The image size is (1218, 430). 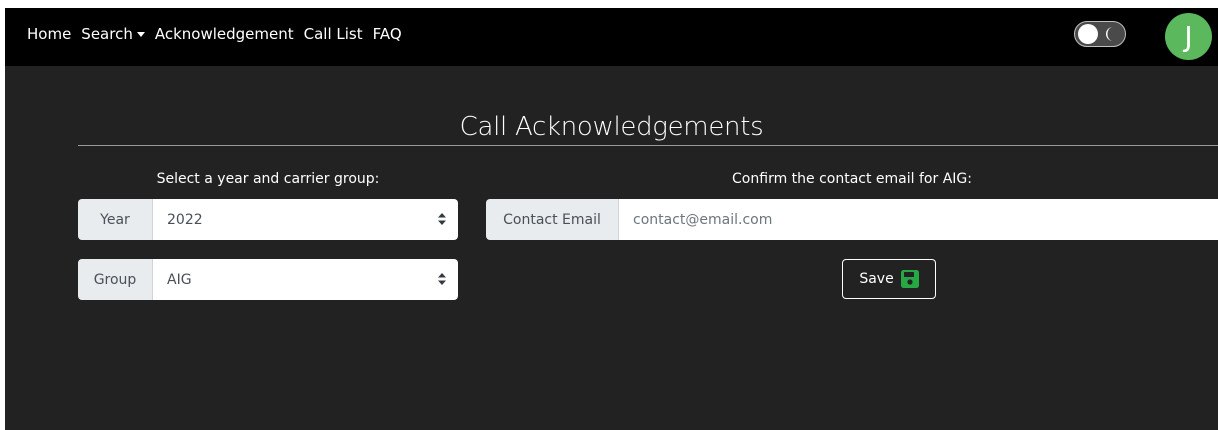 What do you see at coordinates (49, 34) in the screenshot?
I see `nav-home: Home` at bounding box center [49, 34].